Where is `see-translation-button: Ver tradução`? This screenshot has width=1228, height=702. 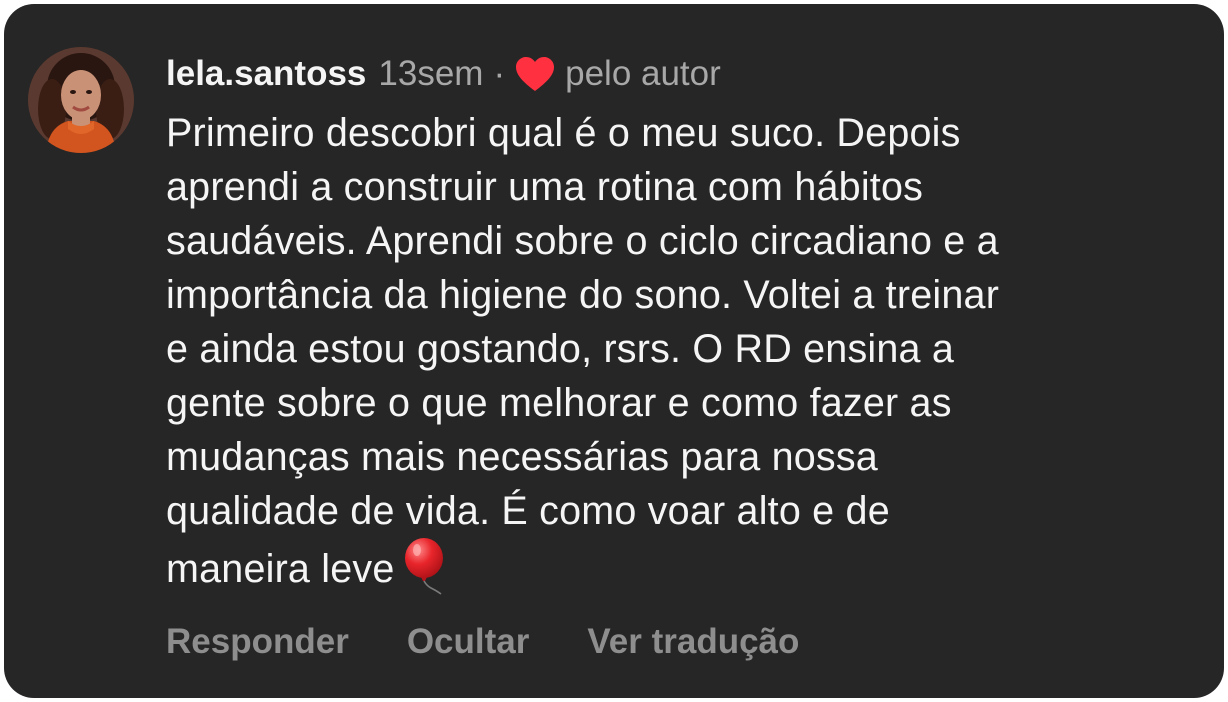
see-translation-button: Ver tradução is located at coordinates (693, 642).